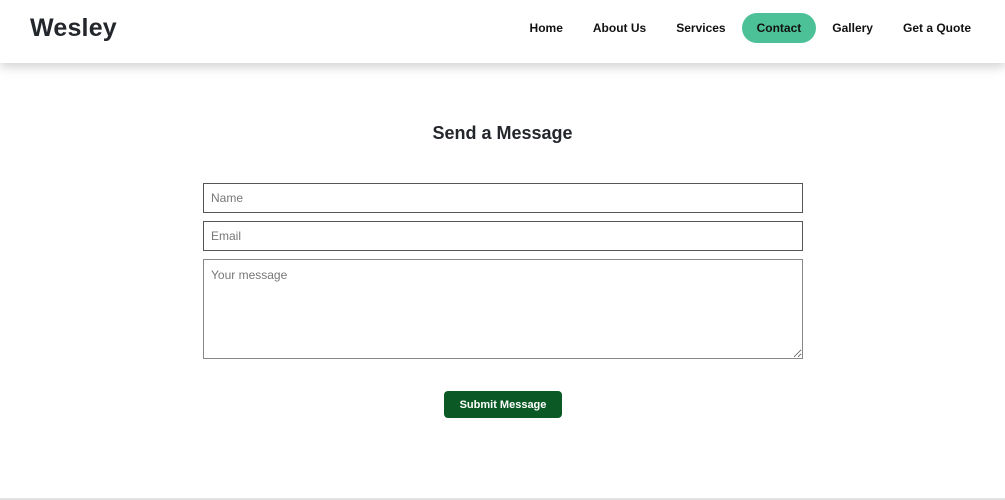 The width and height of the screenshot is (1005, 500). What do you see at coordinates (503, 309) in the screenshot?
I see `message-textarea` at bounding box center [503, 309].